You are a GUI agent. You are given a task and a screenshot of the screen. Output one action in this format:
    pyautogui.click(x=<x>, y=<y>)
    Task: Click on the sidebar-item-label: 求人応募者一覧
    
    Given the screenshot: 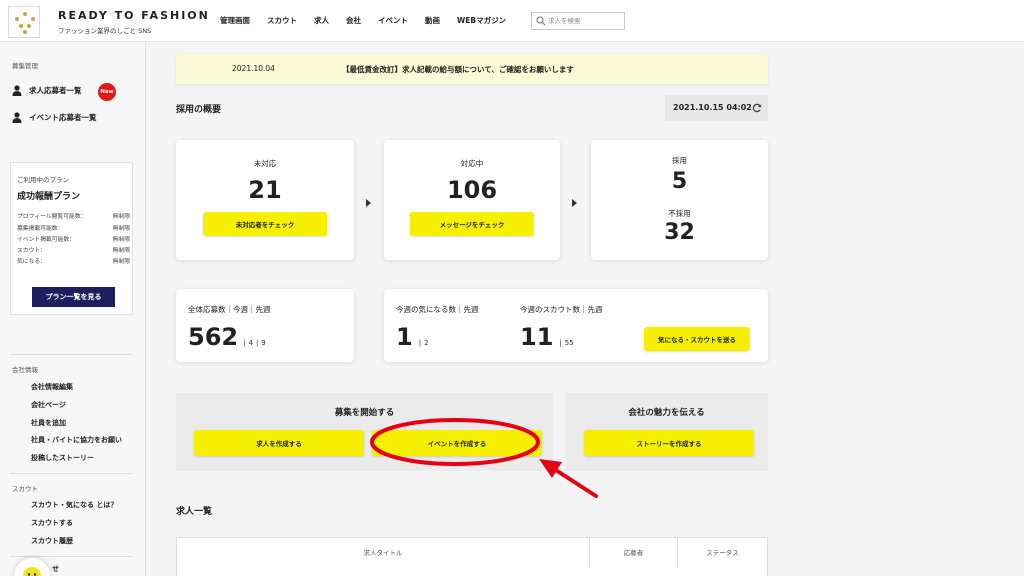 What is the action you would take?
    pyautogui.click(x=55, y=90)
    